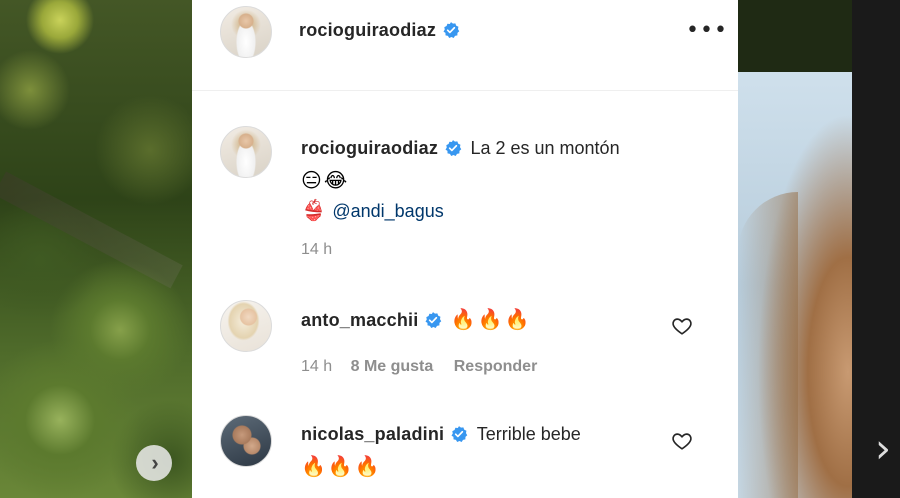 The width and height of the screenshot is (900, 498). I want to click on comment-emojis: 🔥🔥🔥, so click(341, 466).